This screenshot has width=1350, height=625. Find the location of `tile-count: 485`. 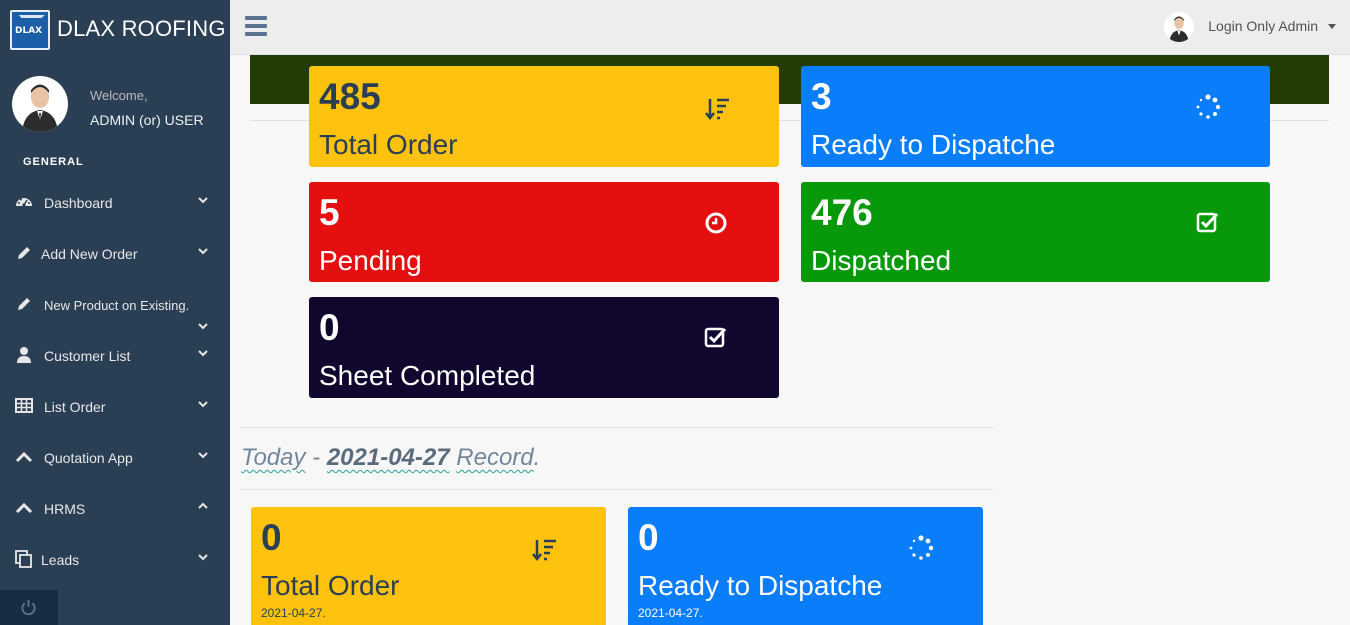

tile-count: 485 is located at coordinates (350, 96).